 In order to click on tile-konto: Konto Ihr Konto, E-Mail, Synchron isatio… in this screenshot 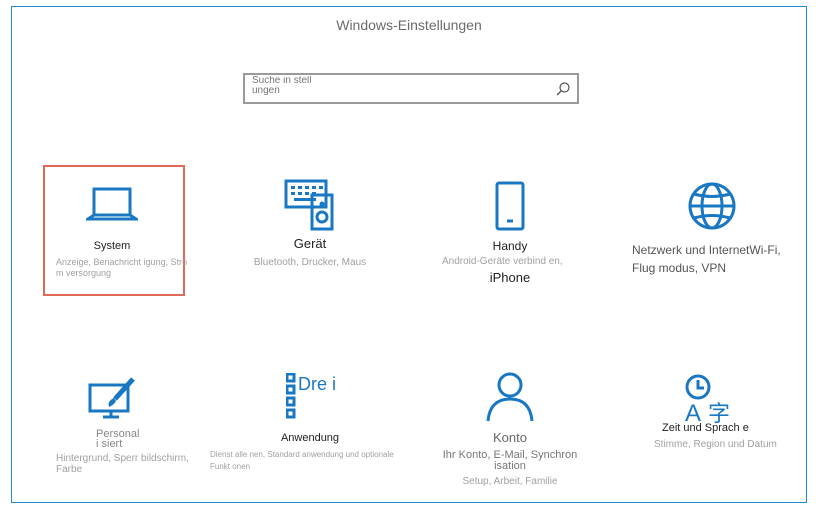, I will do `click(510, 429)`.